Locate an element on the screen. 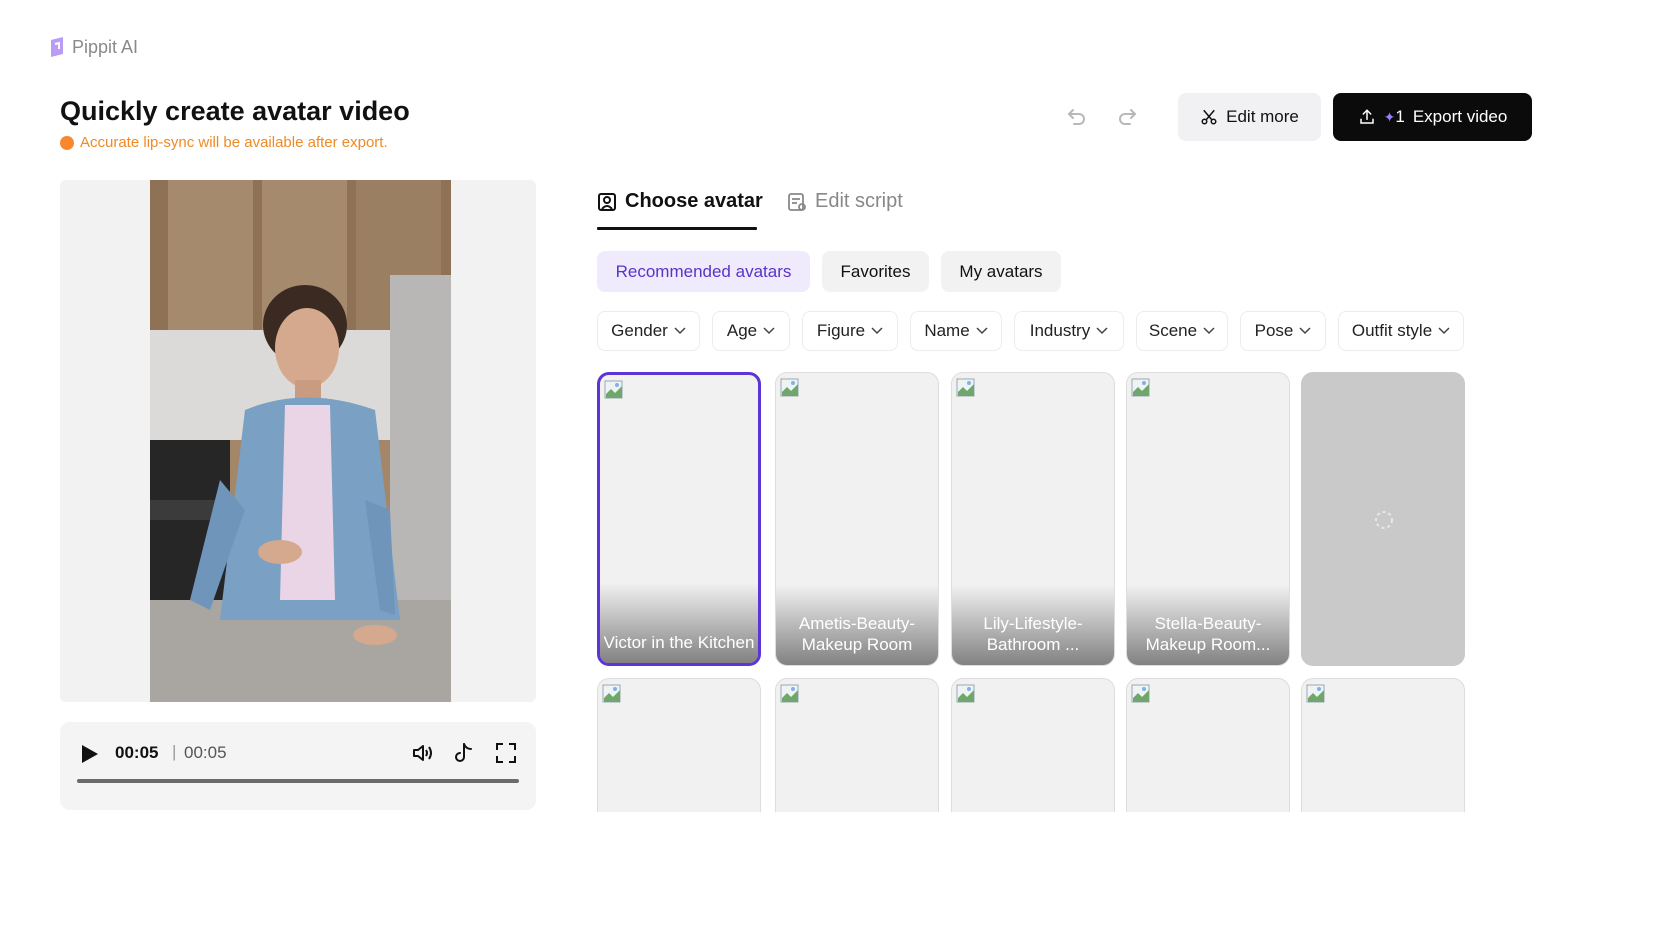  avatar-caption: Victor in the Kitchen is located at coordinates (679, 623).